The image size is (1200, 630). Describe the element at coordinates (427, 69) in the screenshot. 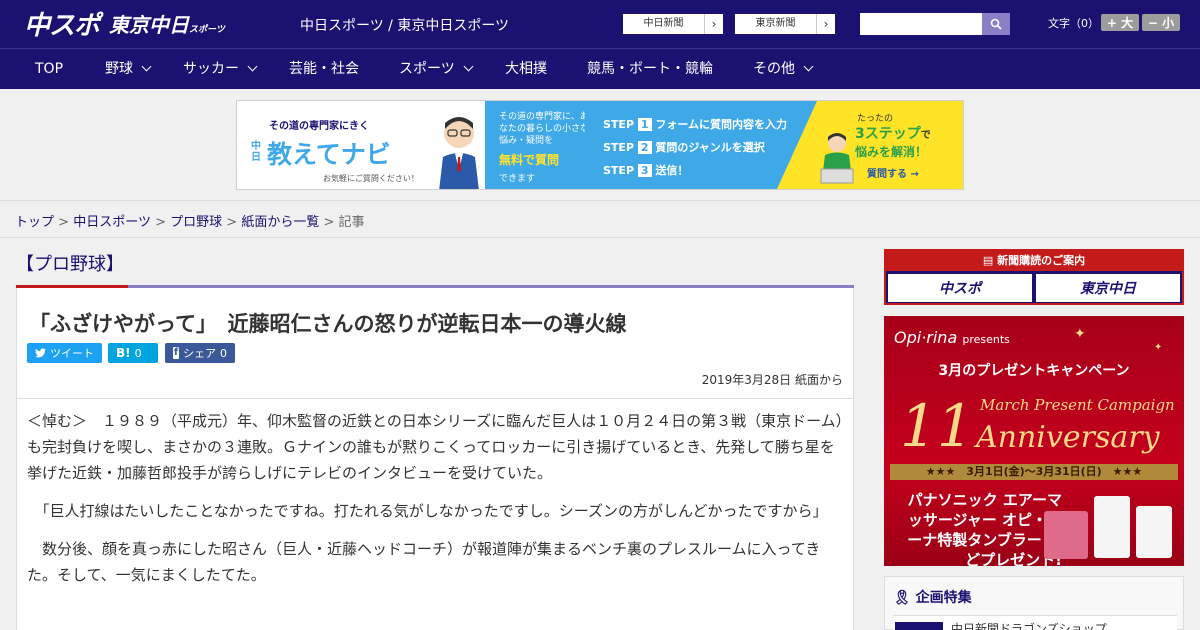

I see `nav-sports-label: スポーツ` at that location.